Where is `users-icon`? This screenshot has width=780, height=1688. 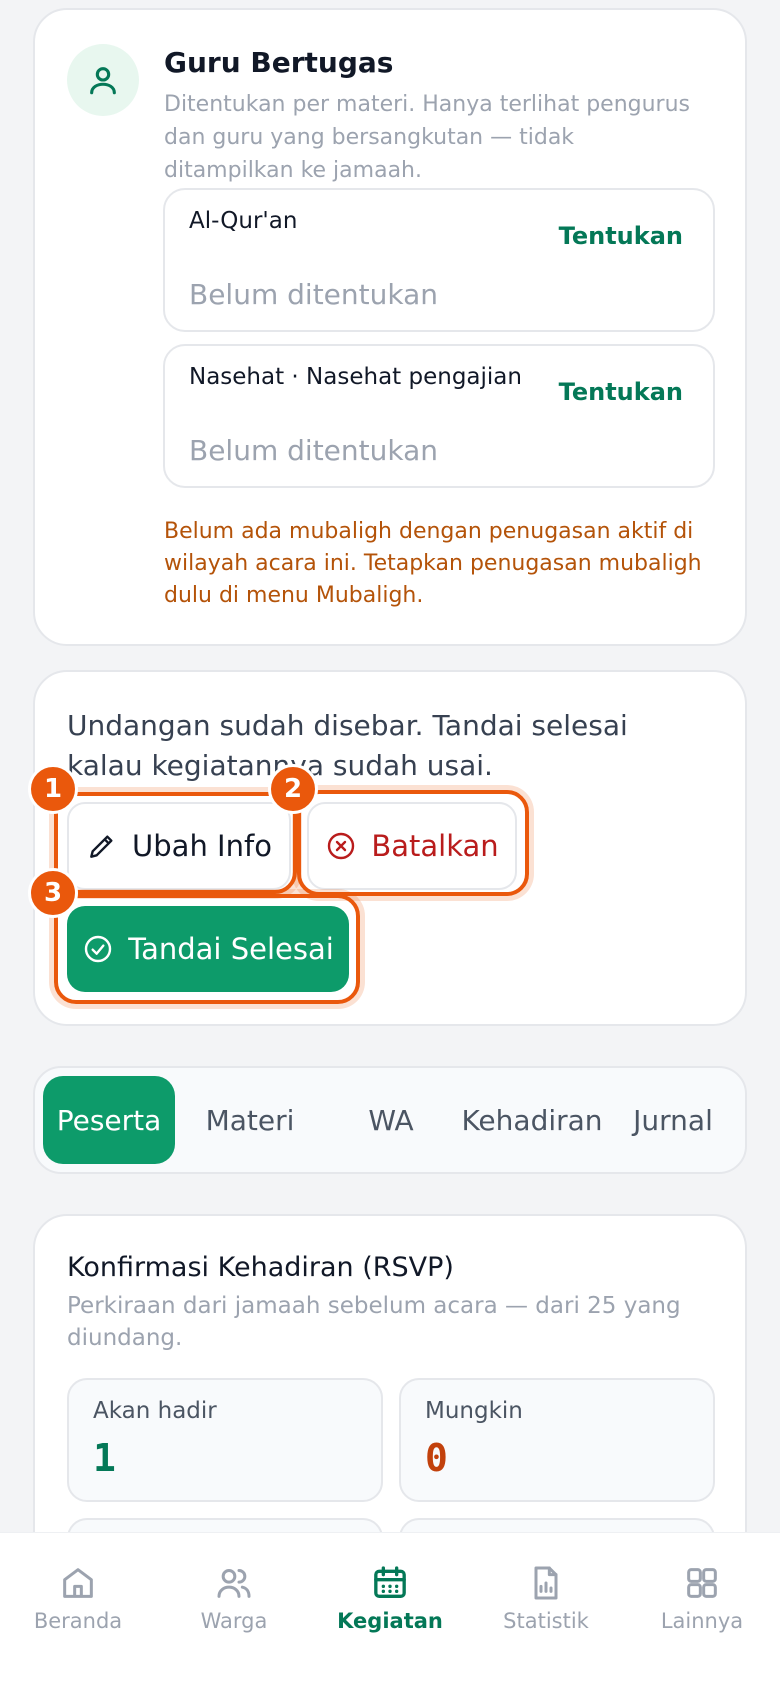
users-icon is located at coordinates (234, 1583).